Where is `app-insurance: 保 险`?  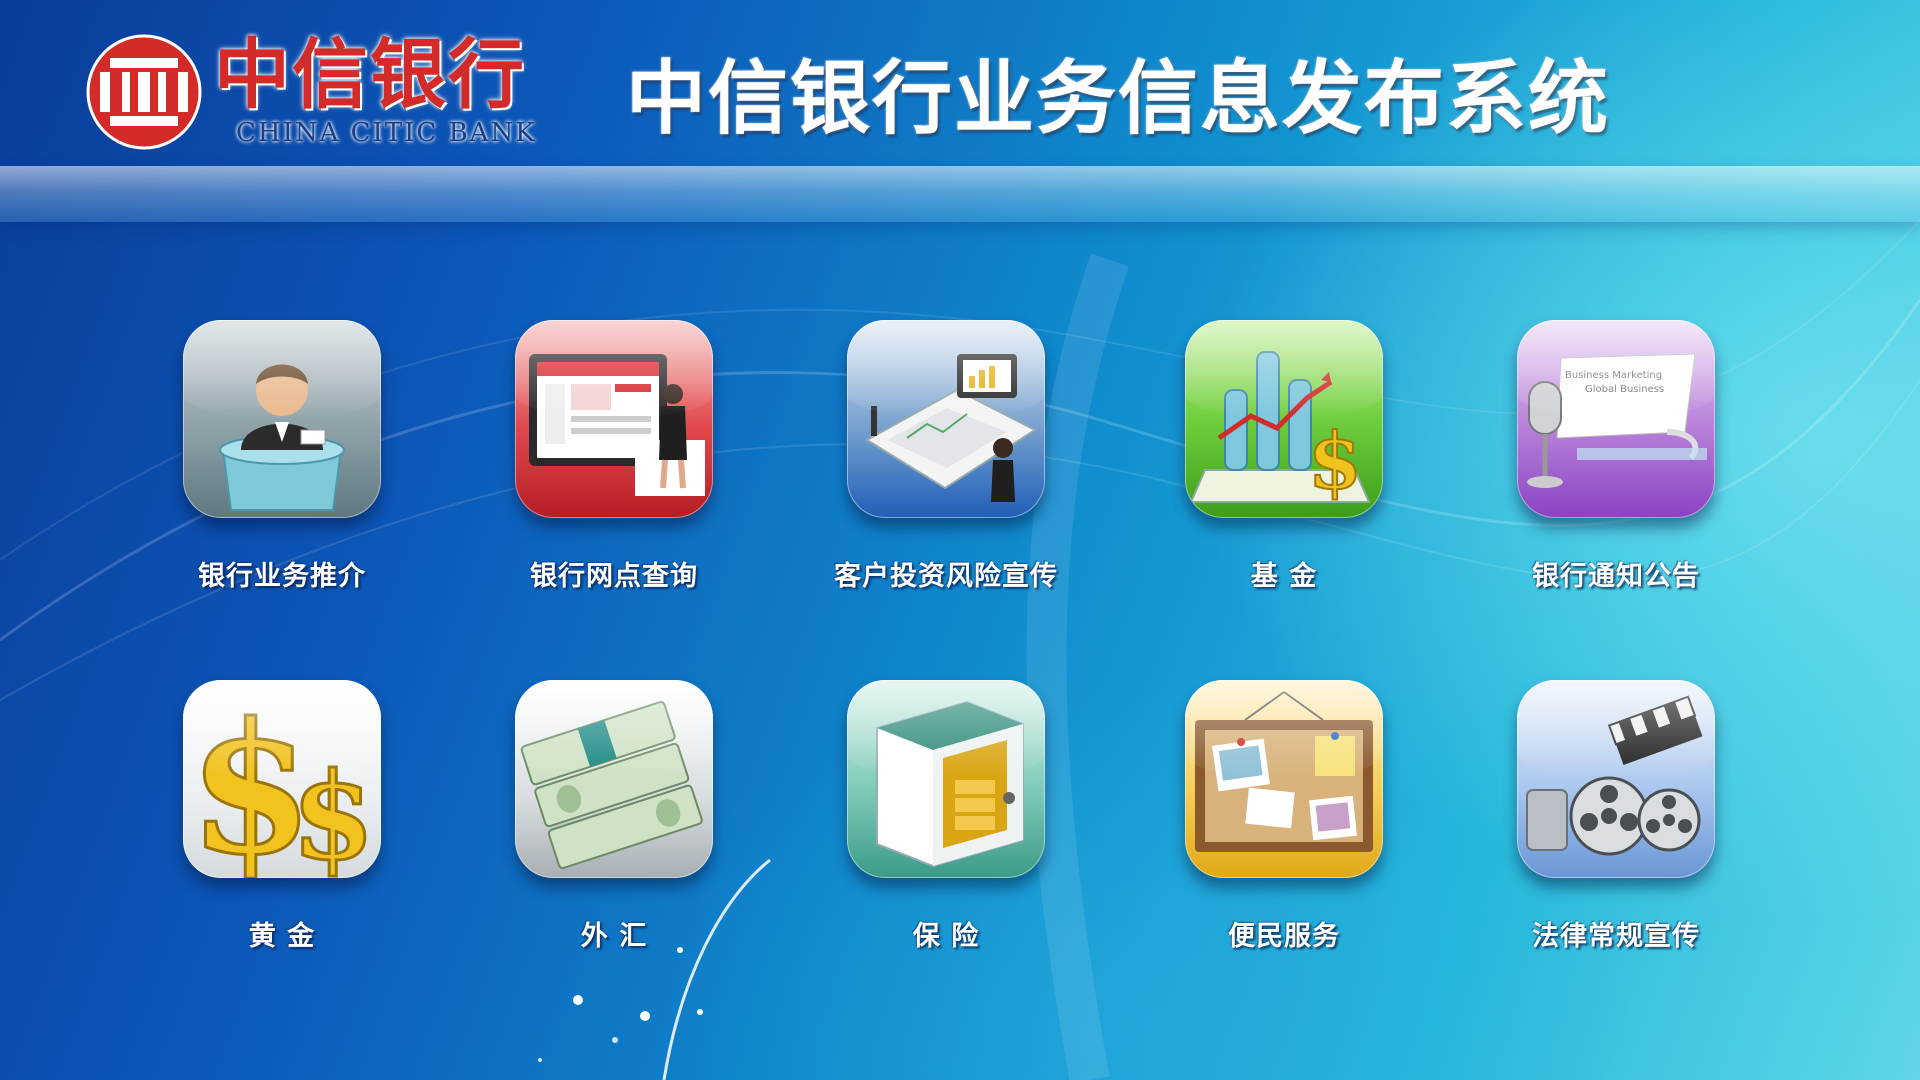
app-insurance: 保 险 is located at coordinates (944, 833).